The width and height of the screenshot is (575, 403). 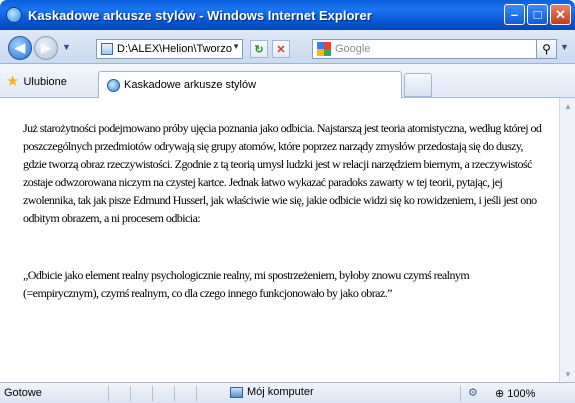 What do you see at coordinates (236, 392) in the screenshot?
I see `computer-icon` at bounding box center [236, 392].